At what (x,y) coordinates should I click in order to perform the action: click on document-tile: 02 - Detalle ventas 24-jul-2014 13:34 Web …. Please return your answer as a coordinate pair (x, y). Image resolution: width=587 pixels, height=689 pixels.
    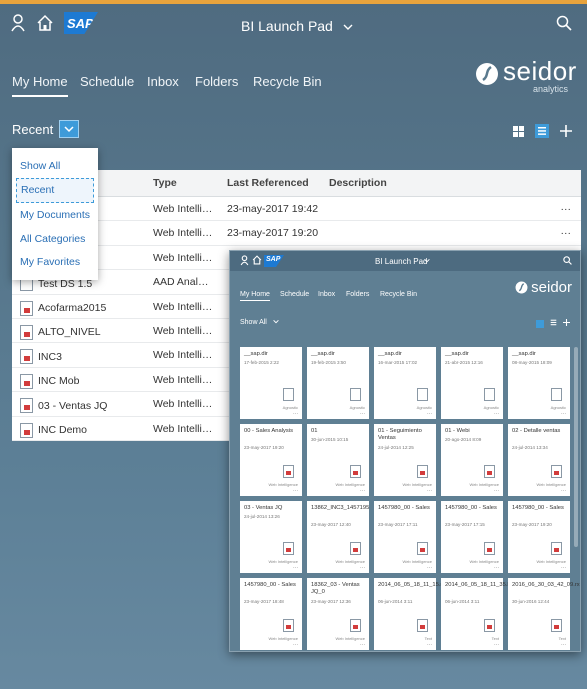
    Looking at the image, I should click on (539, 460).